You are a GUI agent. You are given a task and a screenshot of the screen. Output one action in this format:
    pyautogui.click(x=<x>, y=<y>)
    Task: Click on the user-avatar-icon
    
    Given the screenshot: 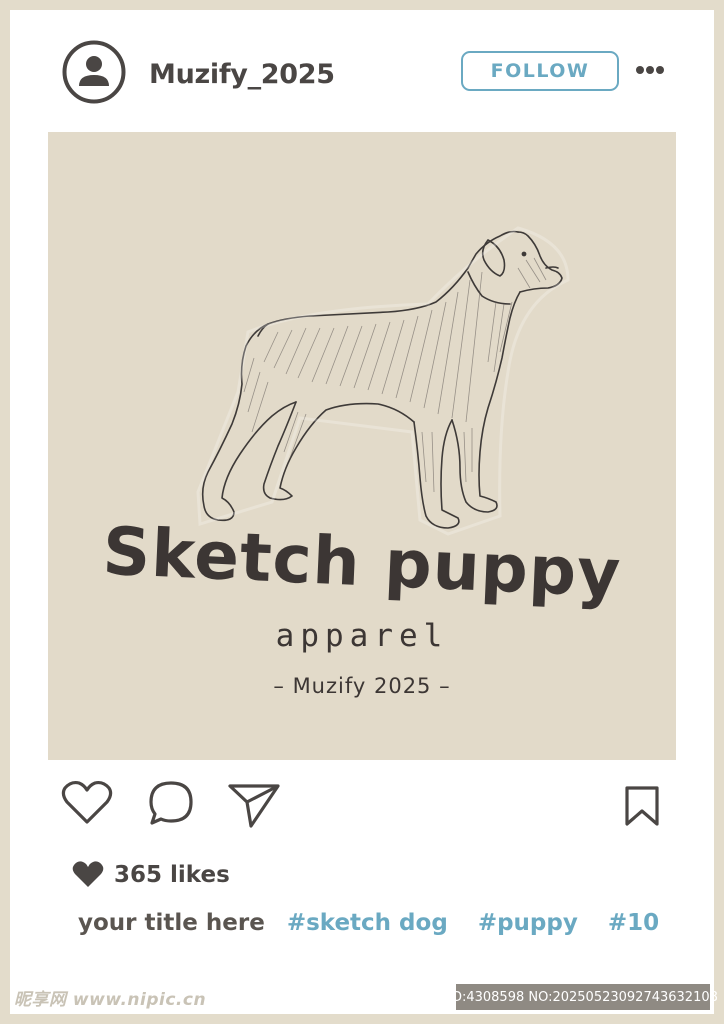 What is the action you would take?
    pyautogui.click(x=94, y=72)
    